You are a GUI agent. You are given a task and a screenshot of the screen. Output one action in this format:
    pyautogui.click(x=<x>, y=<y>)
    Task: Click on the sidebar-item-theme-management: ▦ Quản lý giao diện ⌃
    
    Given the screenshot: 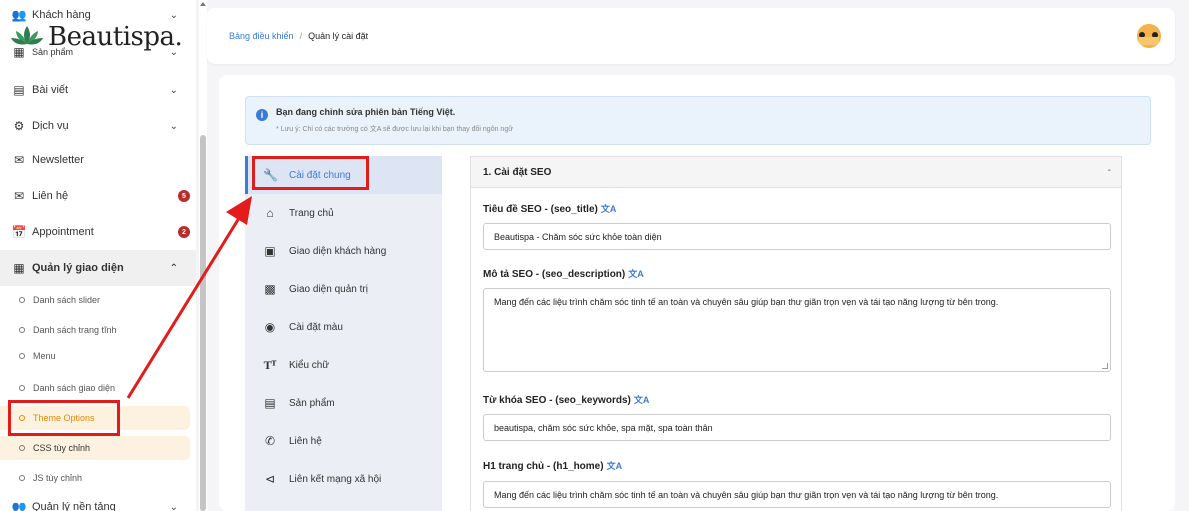 What is the action you would take?
    pyautogui.click(x=98, y=268)
    